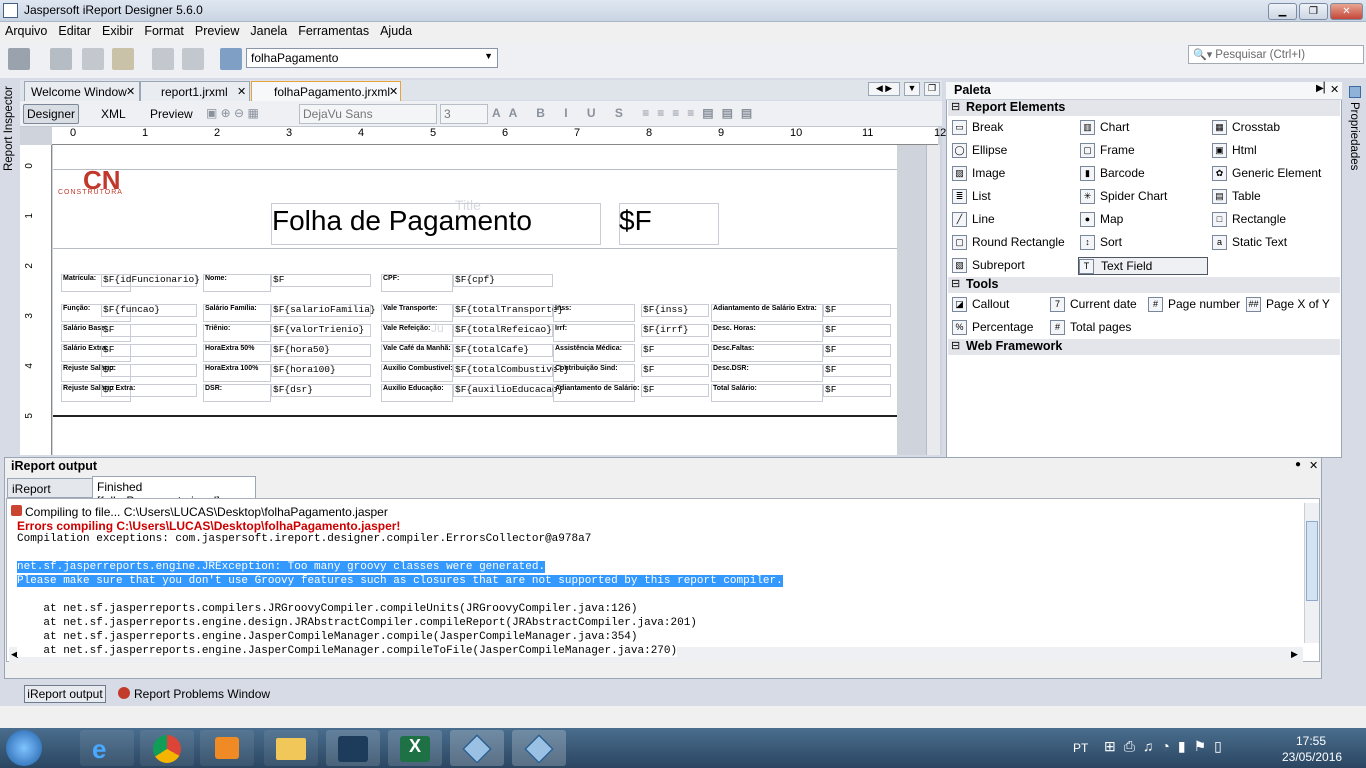  I want to click on section-web-framework: Web Framework, so click(1144, 347).